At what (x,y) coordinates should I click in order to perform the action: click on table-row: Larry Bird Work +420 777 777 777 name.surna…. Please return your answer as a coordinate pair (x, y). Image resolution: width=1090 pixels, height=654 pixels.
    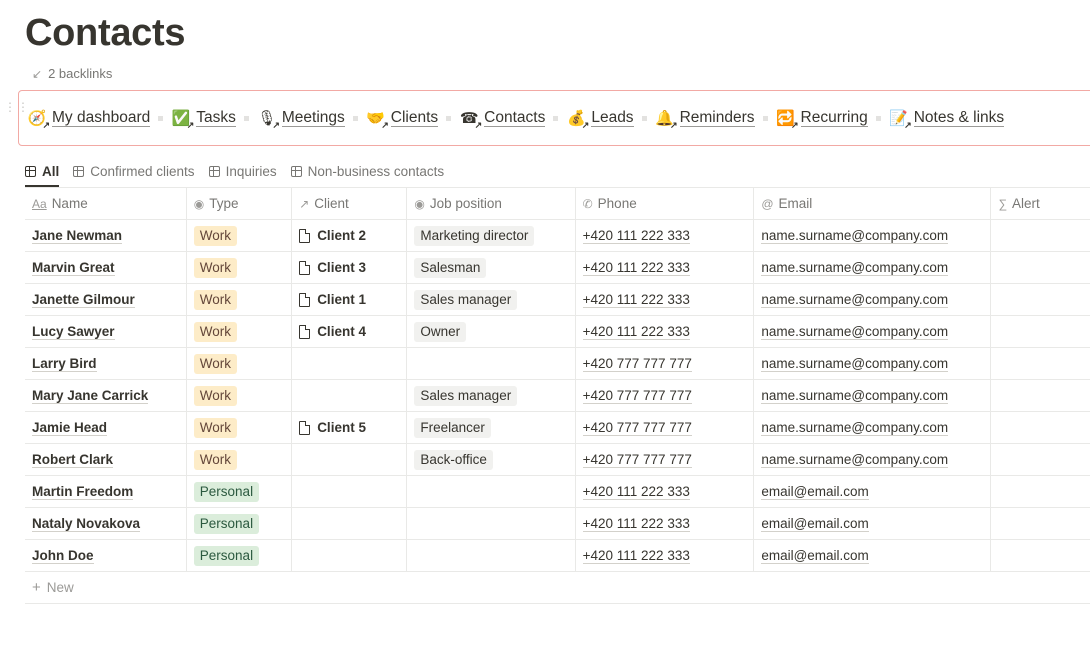
    Looking at the image, I should click on (557, 363).